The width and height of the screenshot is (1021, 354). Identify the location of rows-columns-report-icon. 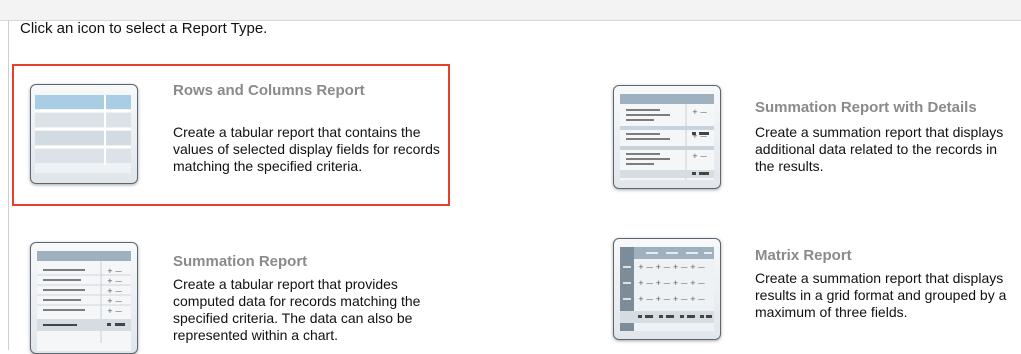
(84, 134).